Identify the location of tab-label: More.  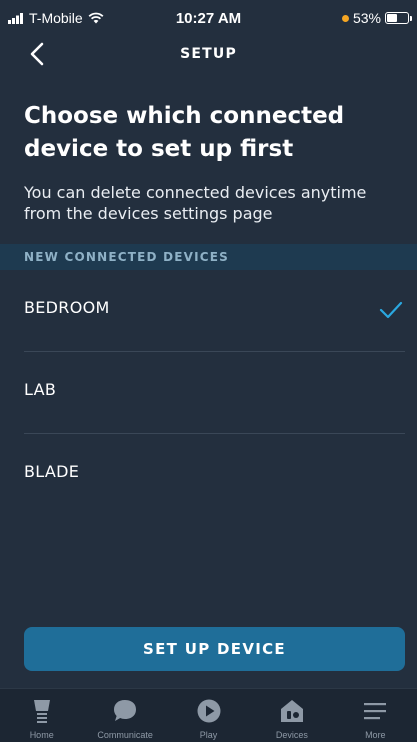
(375, 735).